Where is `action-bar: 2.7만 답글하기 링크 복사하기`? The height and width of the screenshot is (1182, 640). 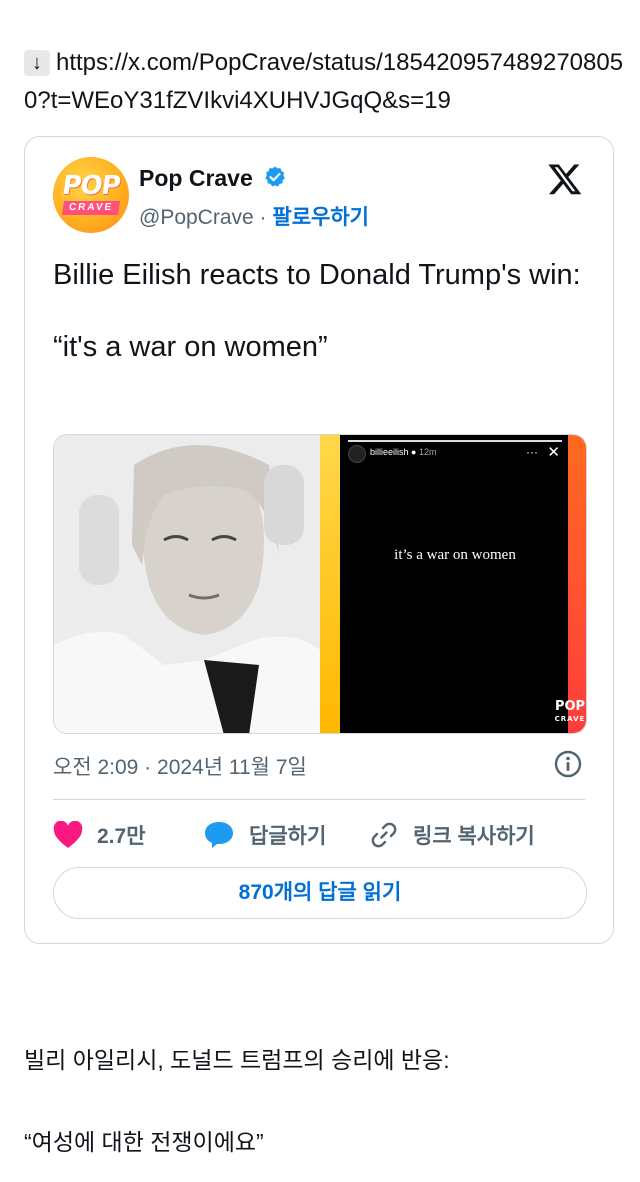 action-bar: 2.7만 답글하기 링크 복사하기 is located at coordinates (319, 835).